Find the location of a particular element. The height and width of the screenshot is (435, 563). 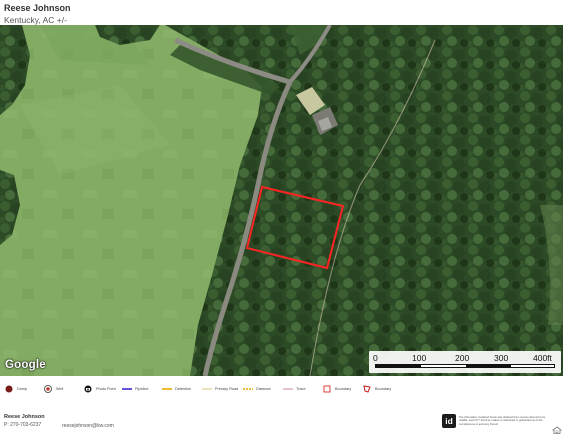

boundary-square-icon is located at coordinates (327, 389).